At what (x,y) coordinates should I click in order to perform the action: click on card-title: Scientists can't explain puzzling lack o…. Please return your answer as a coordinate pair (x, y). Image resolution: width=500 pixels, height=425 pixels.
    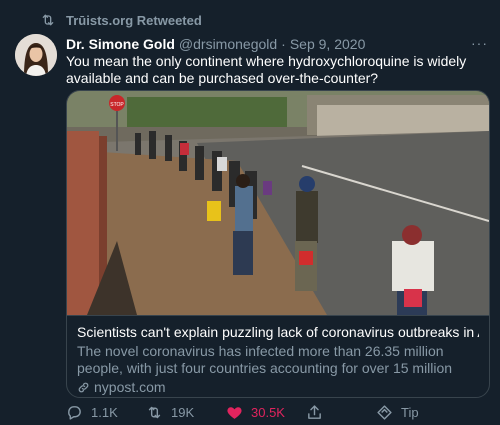
    Looking at the image, I should click on (278, 332).